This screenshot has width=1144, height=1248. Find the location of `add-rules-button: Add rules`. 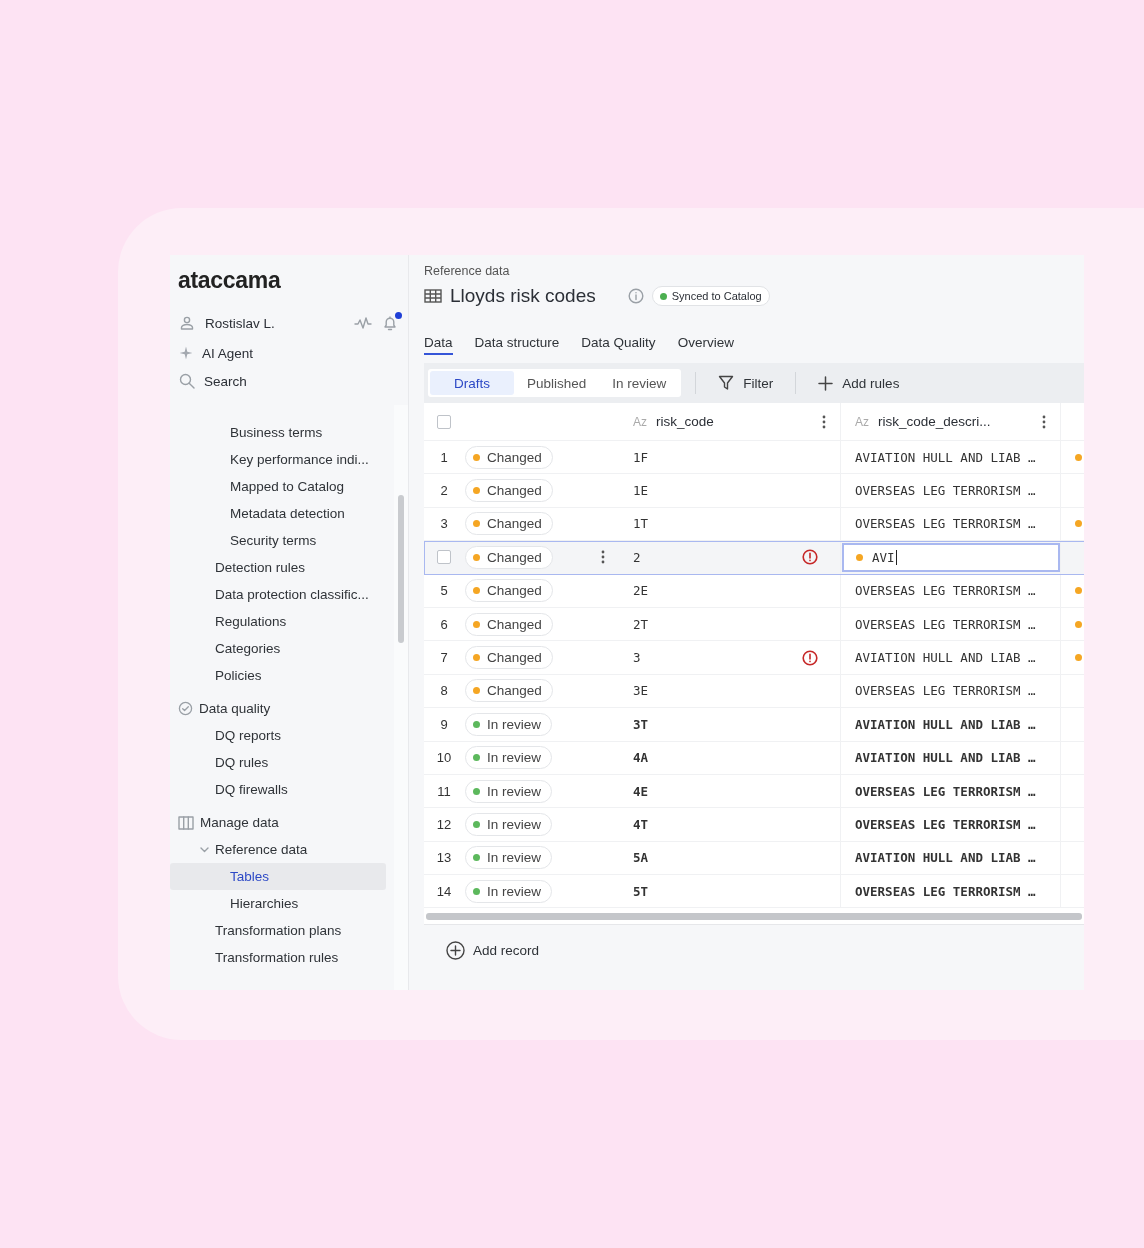

add-rules-button: Add rules is located at coordinates (859, 383).